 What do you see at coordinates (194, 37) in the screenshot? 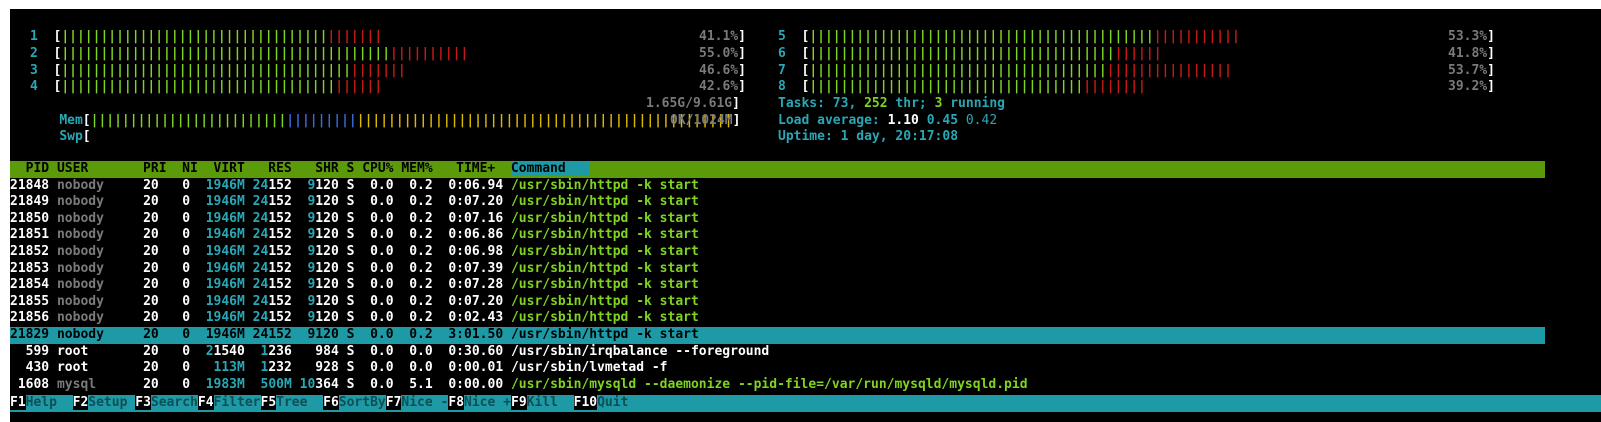
I see `cpu-bar-user: ||||||||||||||||||||||||||||||||||` at bounding box center [194, 37].